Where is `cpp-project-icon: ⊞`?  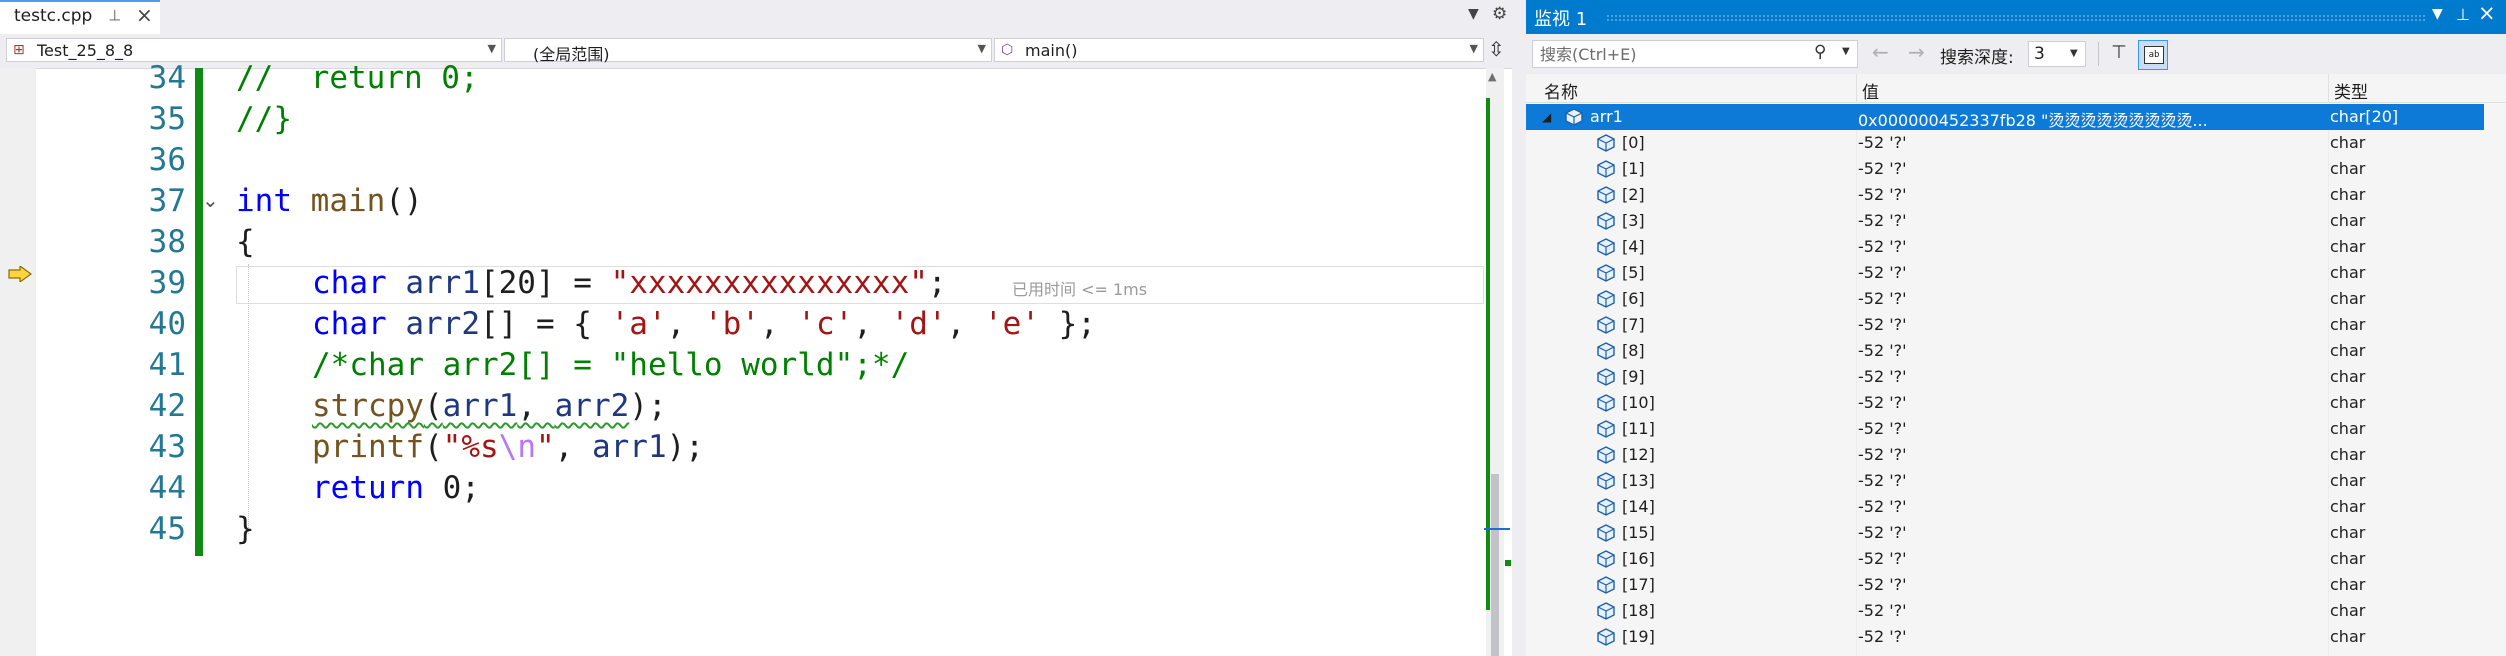
cpp-project-icon: ⊞ is located at coordinates (19, 50).